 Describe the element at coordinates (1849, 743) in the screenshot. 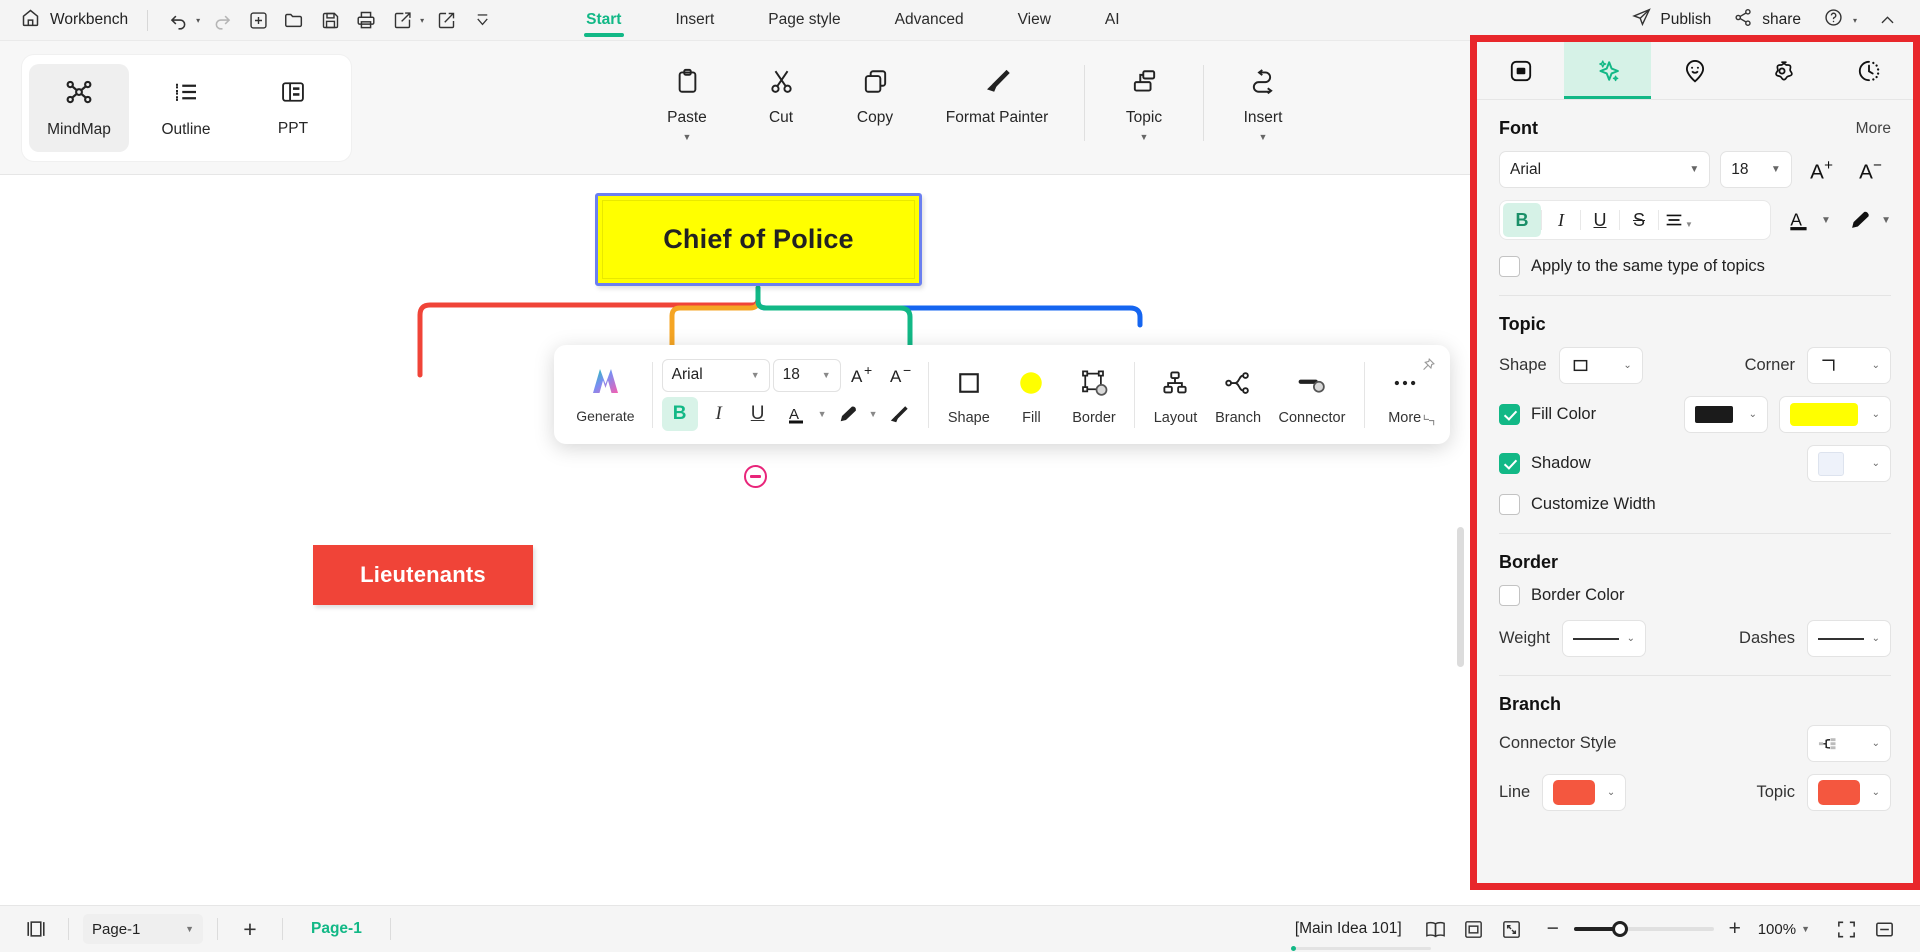

I see `connector-style-select: ⌄` at that location.